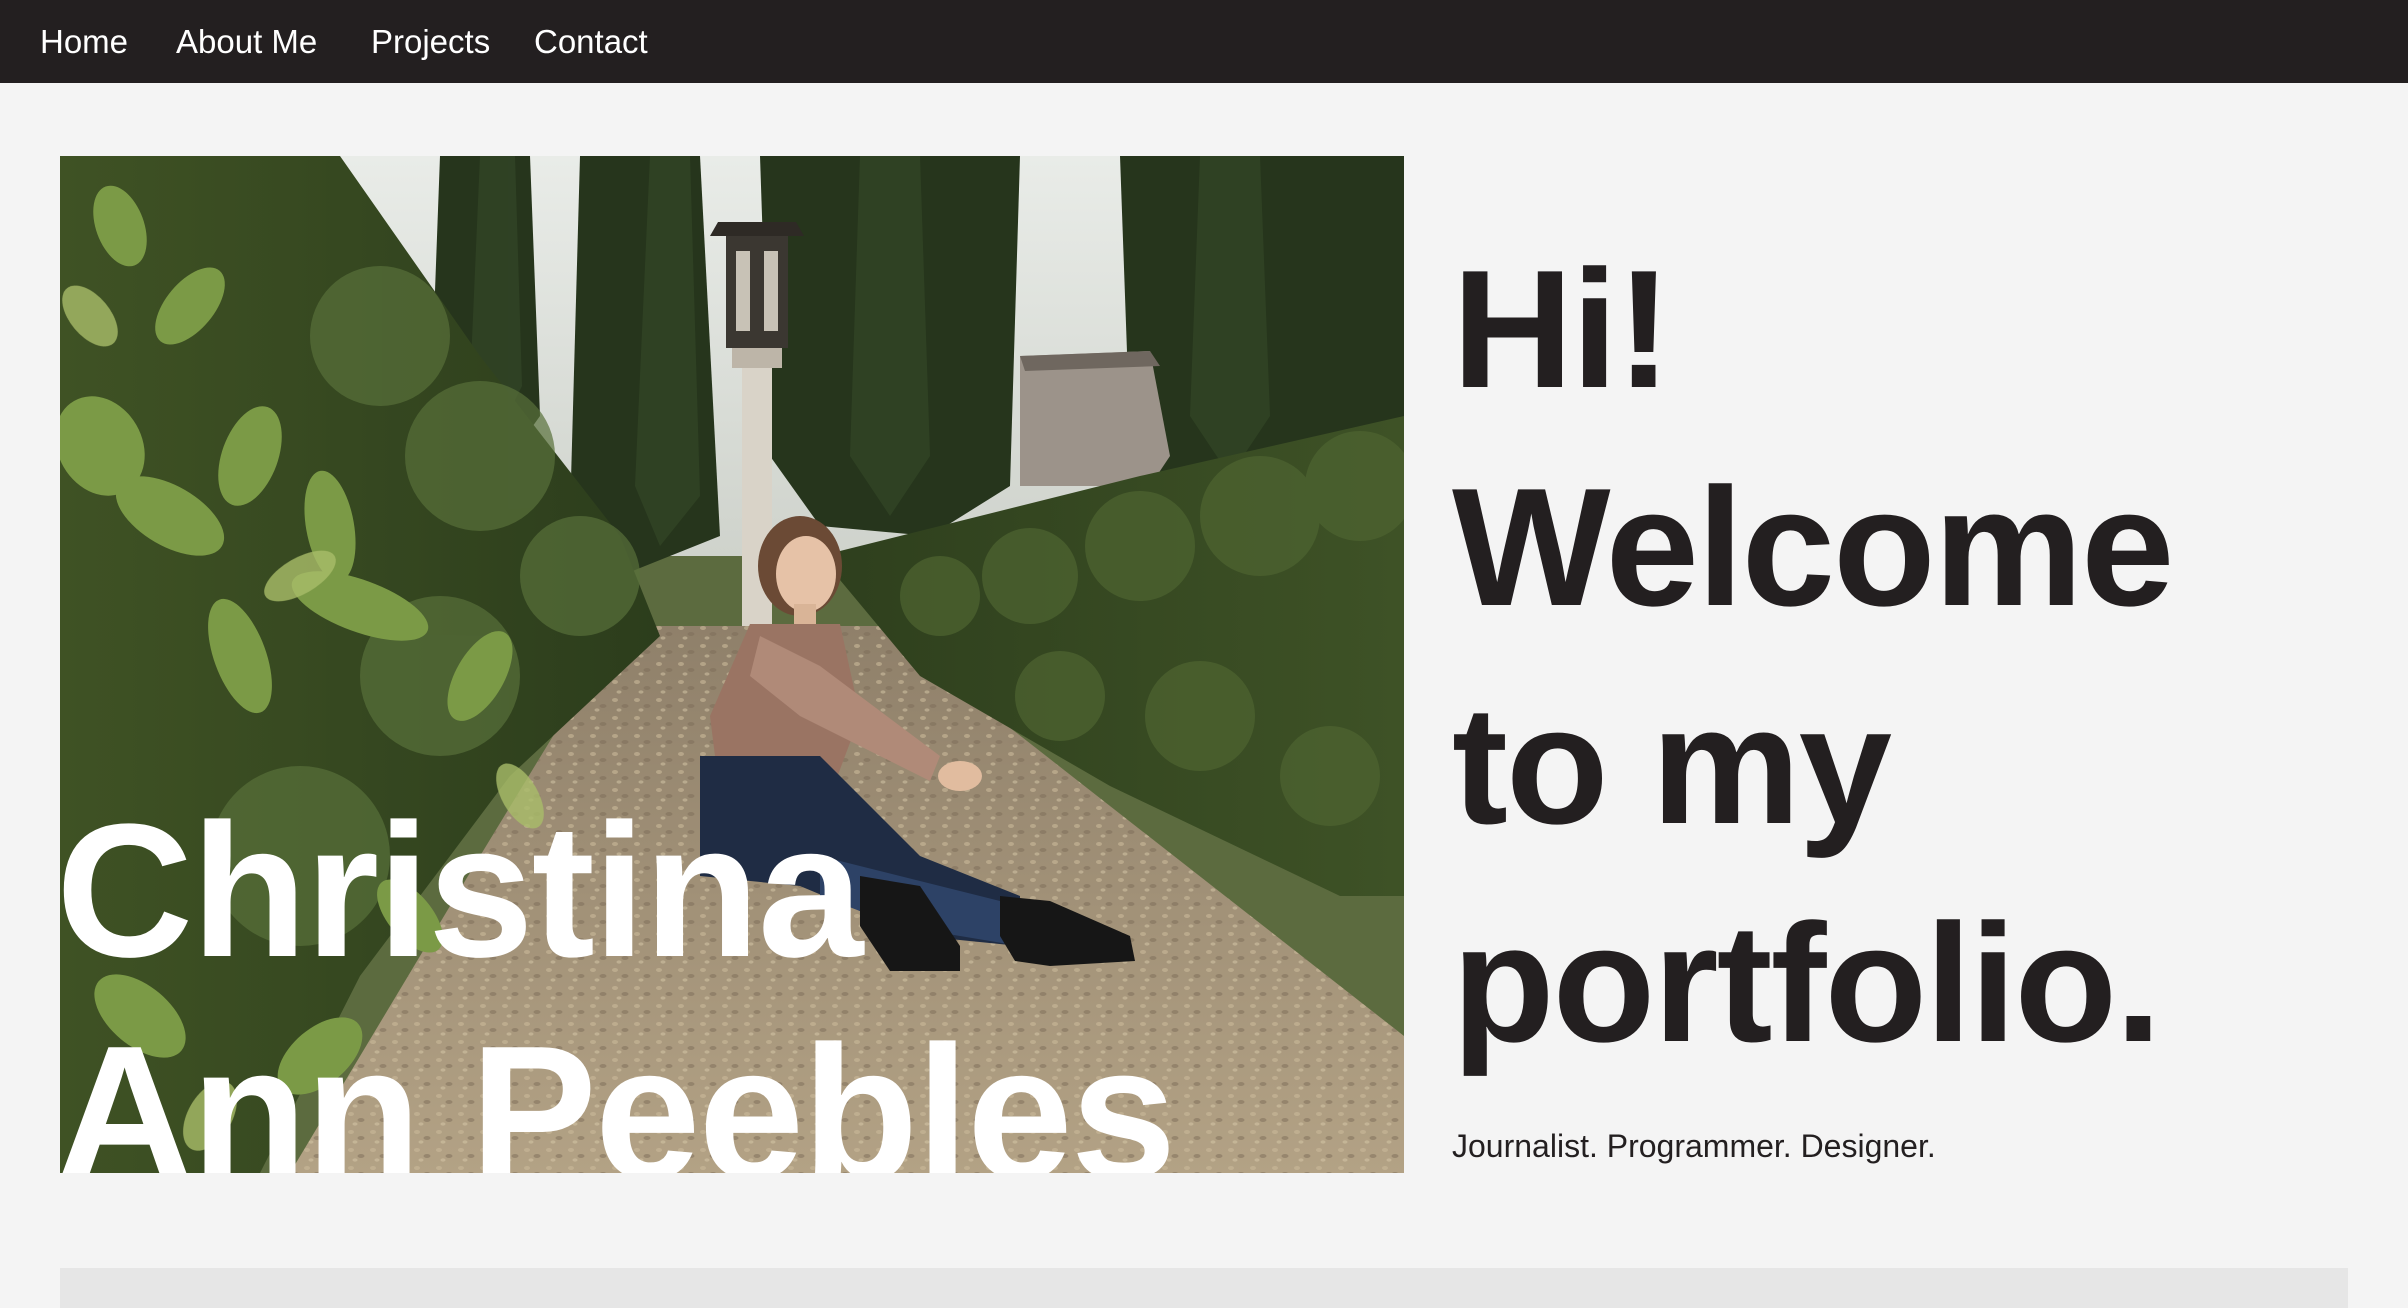 The width and height of the screenshot is (2408, 1308). What do you see at coordinates (591, 41) in the screenshot?
I see `nav-link-contact: Contact` at bounding box center [591, 41].